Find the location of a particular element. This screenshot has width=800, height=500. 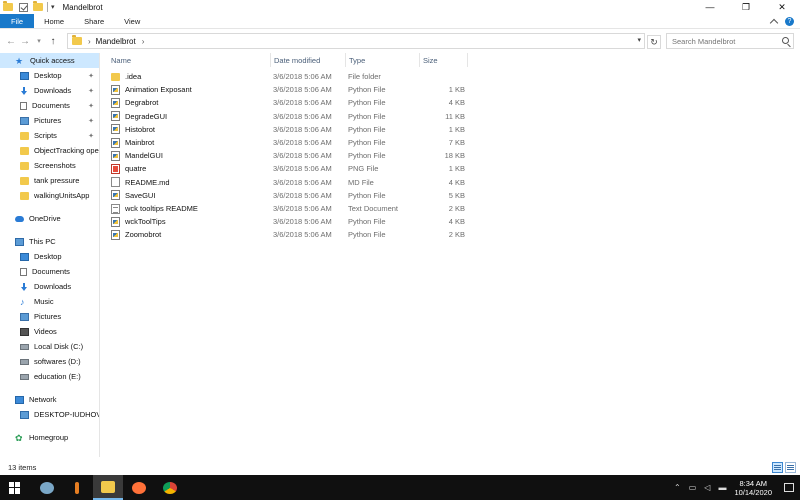

tab-file: File is located at coordinates (17, 21).